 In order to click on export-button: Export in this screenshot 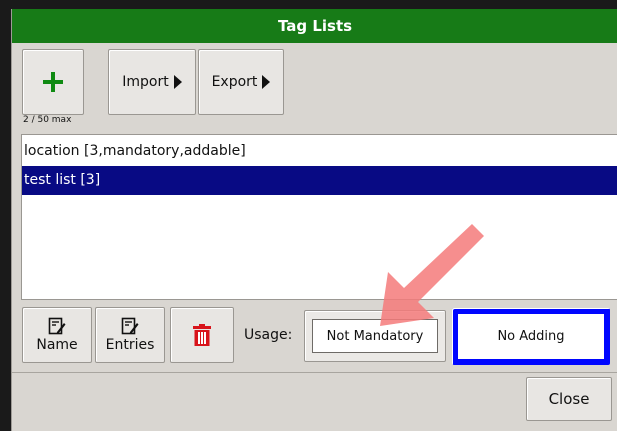, I will do `click(241, 82)`.